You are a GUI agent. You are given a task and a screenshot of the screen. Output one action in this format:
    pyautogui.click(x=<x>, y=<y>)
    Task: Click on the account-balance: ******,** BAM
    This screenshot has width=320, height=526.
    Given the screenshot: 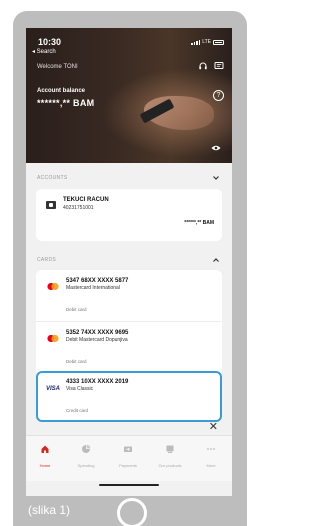 What is the action you would take?
    pyautogui.click(x=199, y=223)
    